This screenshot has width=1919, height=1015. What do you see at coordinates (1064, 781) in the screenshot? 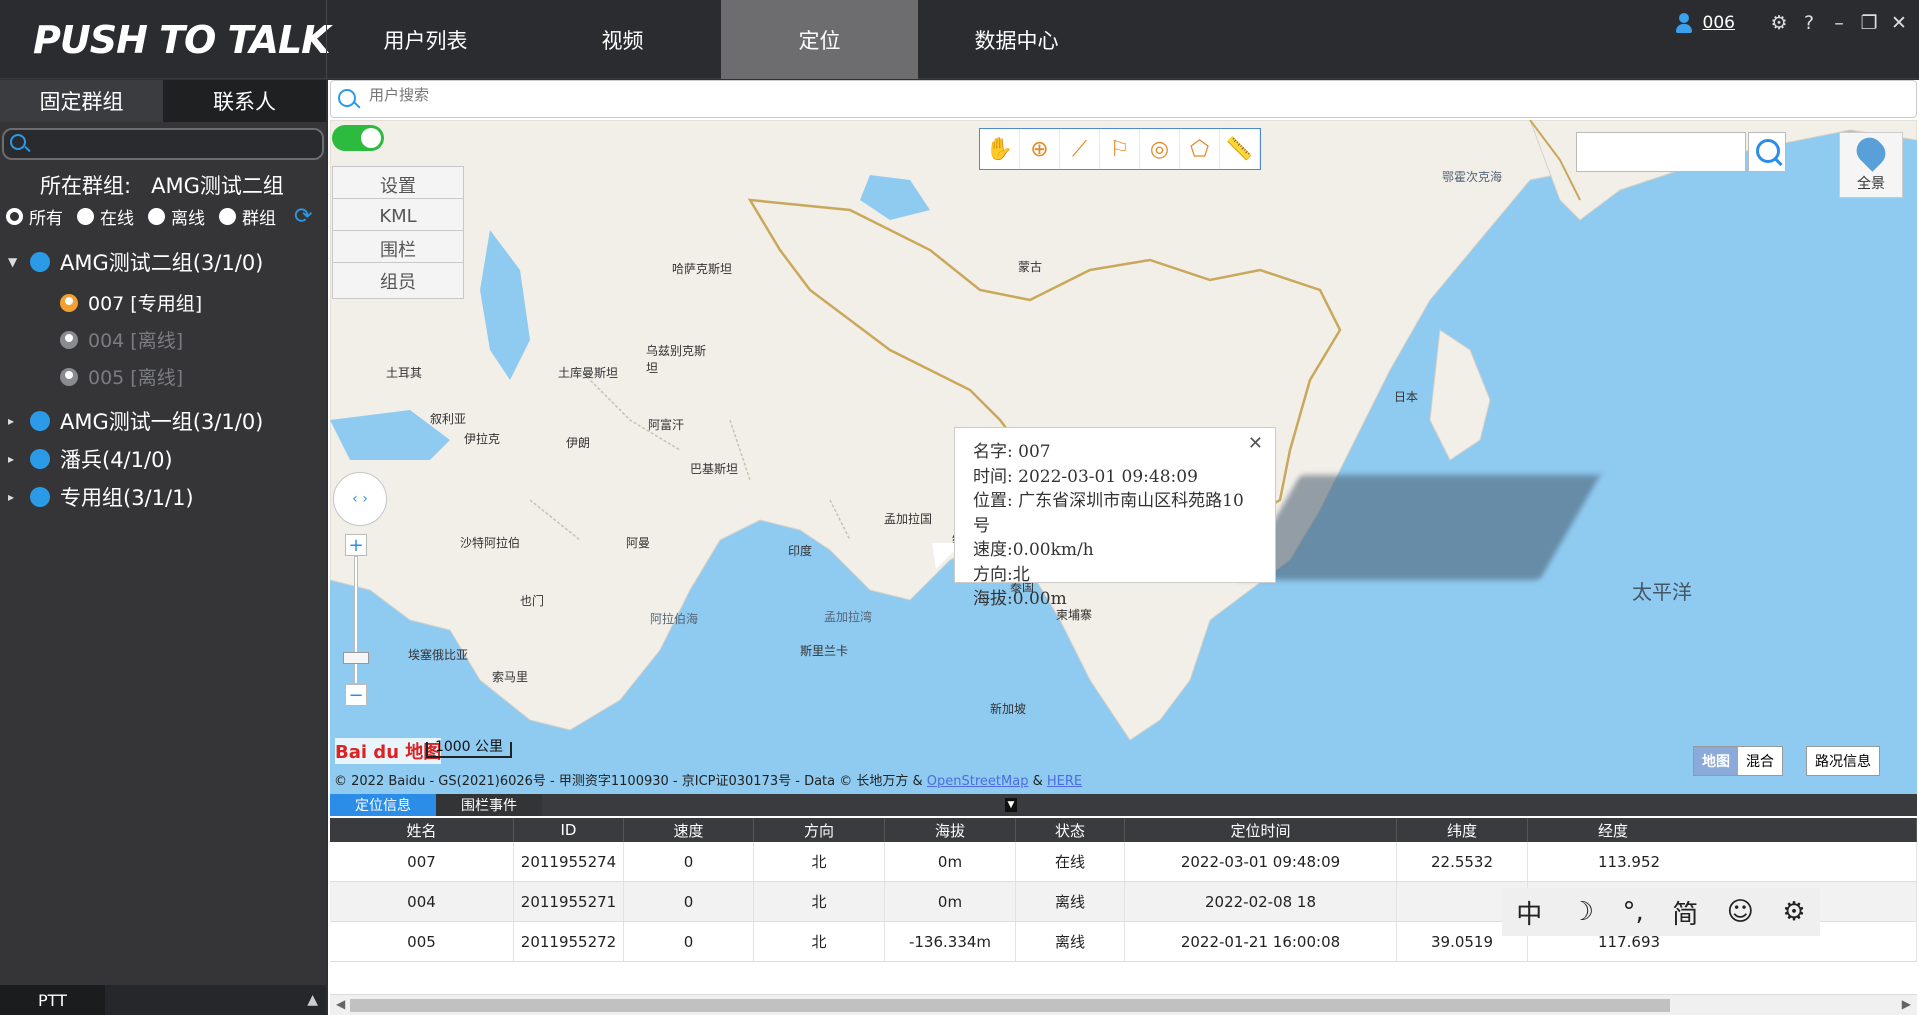
I see `here-link: HERE` at bounding box center [1064, 781].